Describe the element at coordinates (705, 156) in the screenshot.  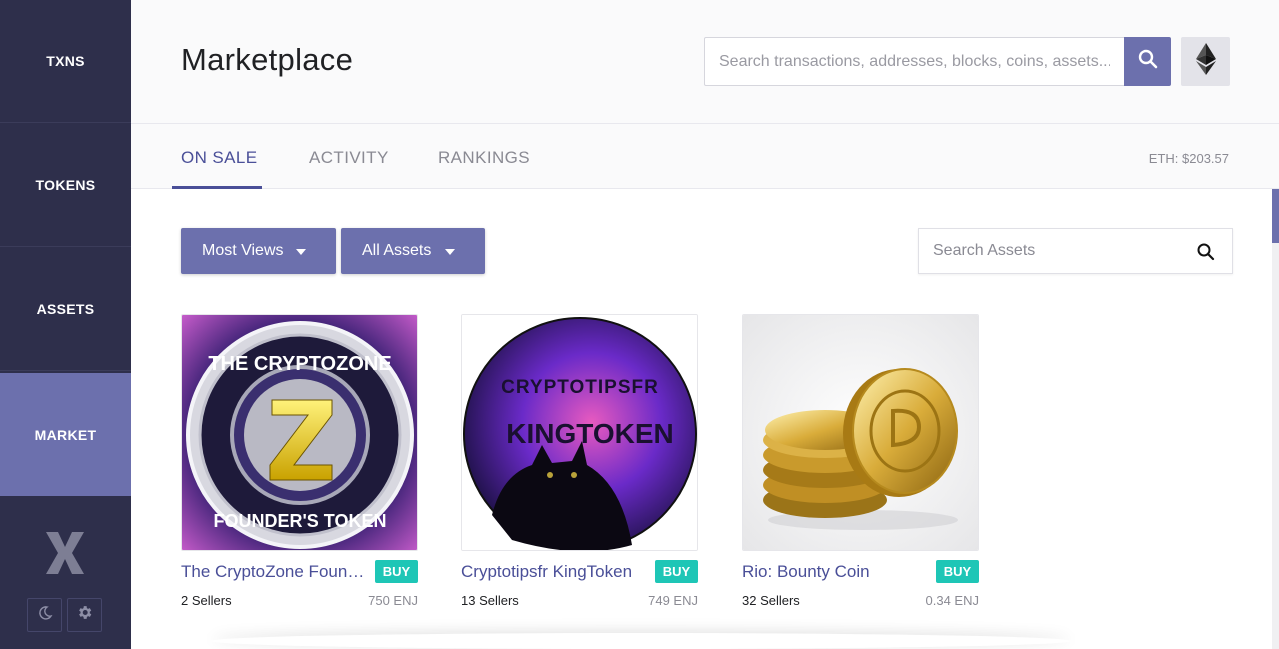
I see `tab-bar: ON SALE ACTIVITY RANKINGS ETH: $203.57` at that location.